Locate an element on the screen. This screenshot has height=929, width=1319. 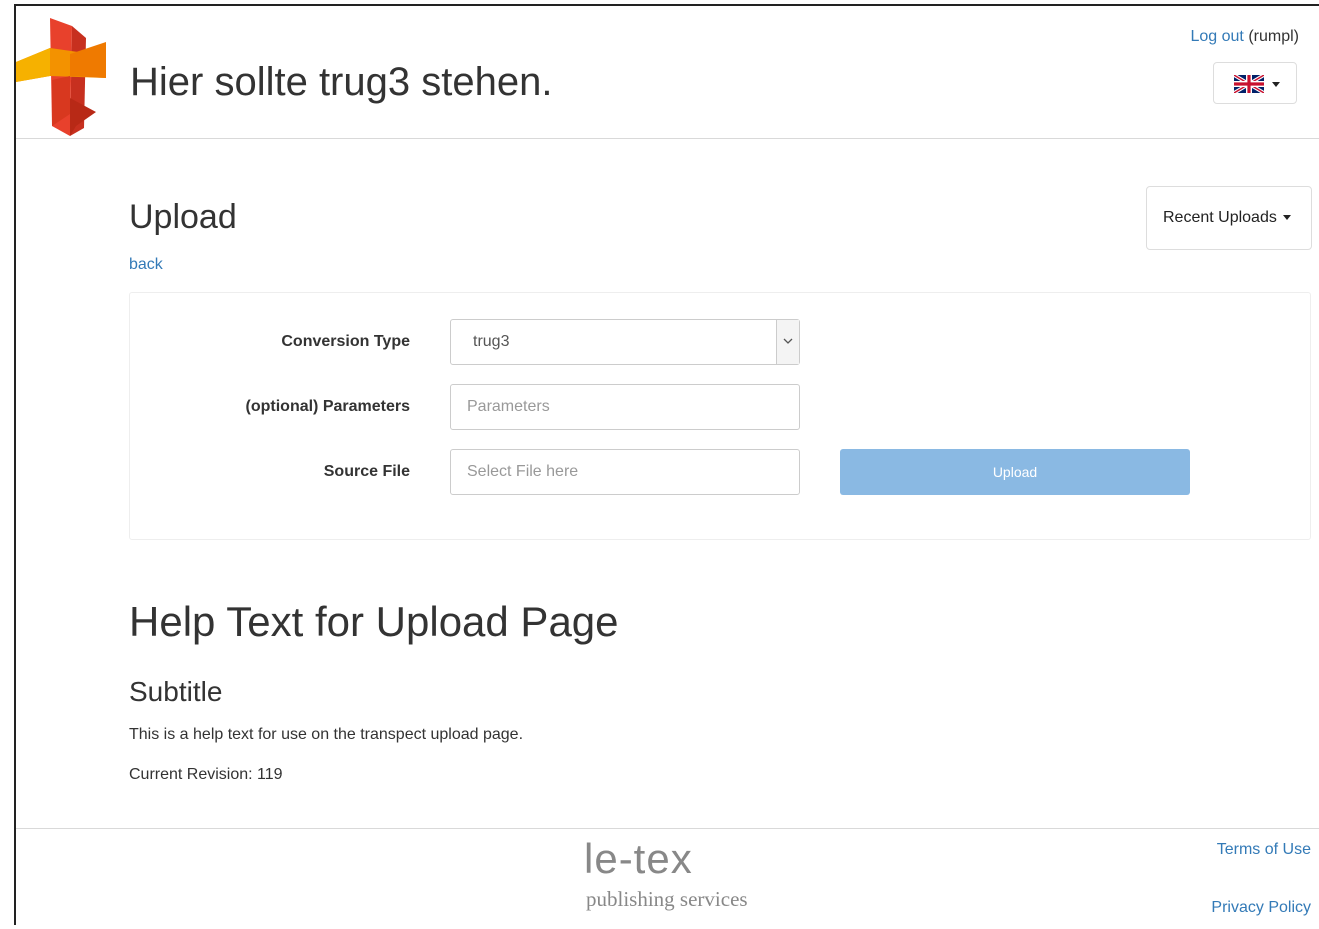
source-file-label: Source File is located at coordinates (366, 471).